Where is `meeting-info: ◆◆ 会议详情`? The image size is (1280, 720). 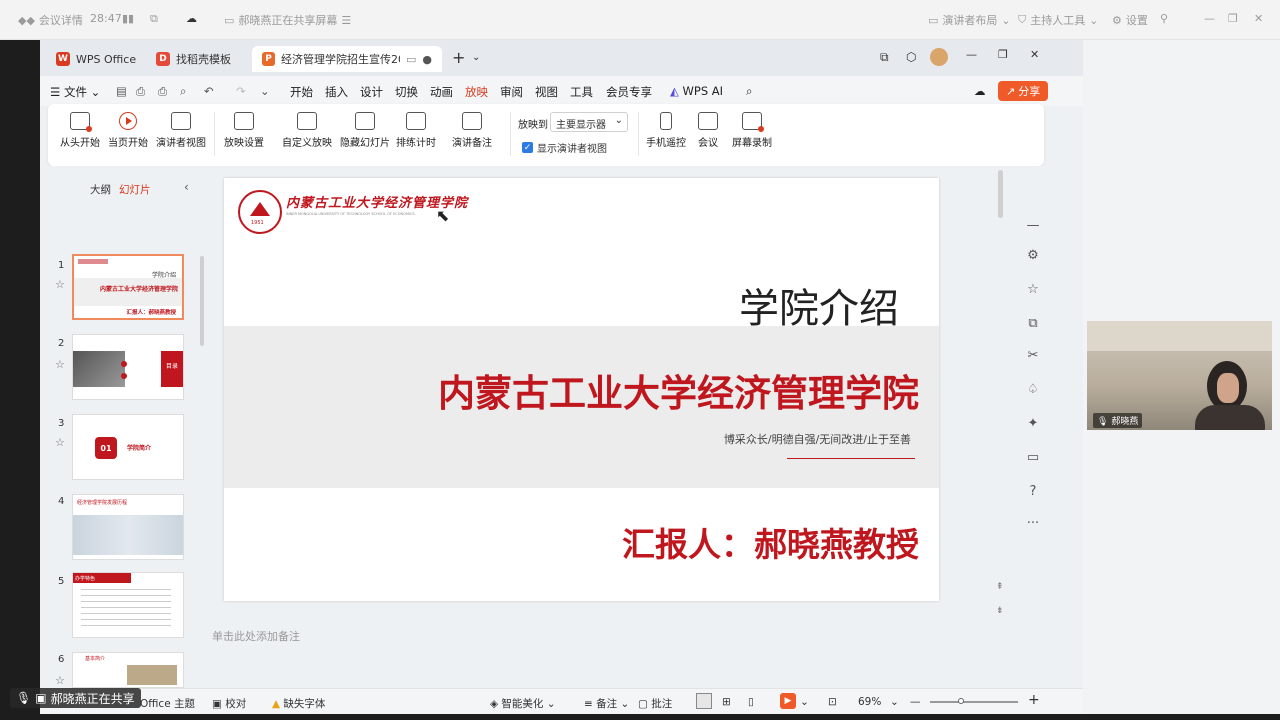
meeting-info: ◆◆ 会议详情 is located at coordinates (50, 20).